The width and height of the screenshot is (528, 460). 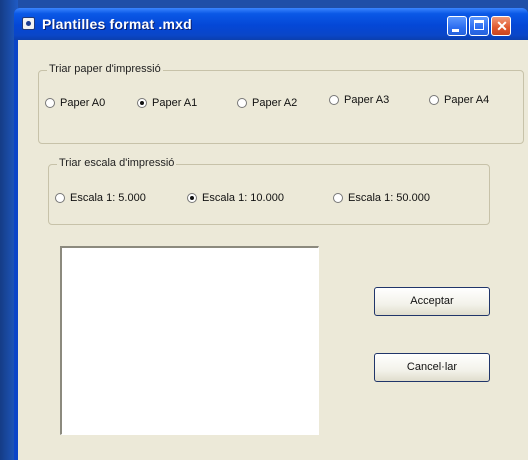 I want to click on radio-scale-50000: Escala 1: 50.000, so click(x=381, y=198).